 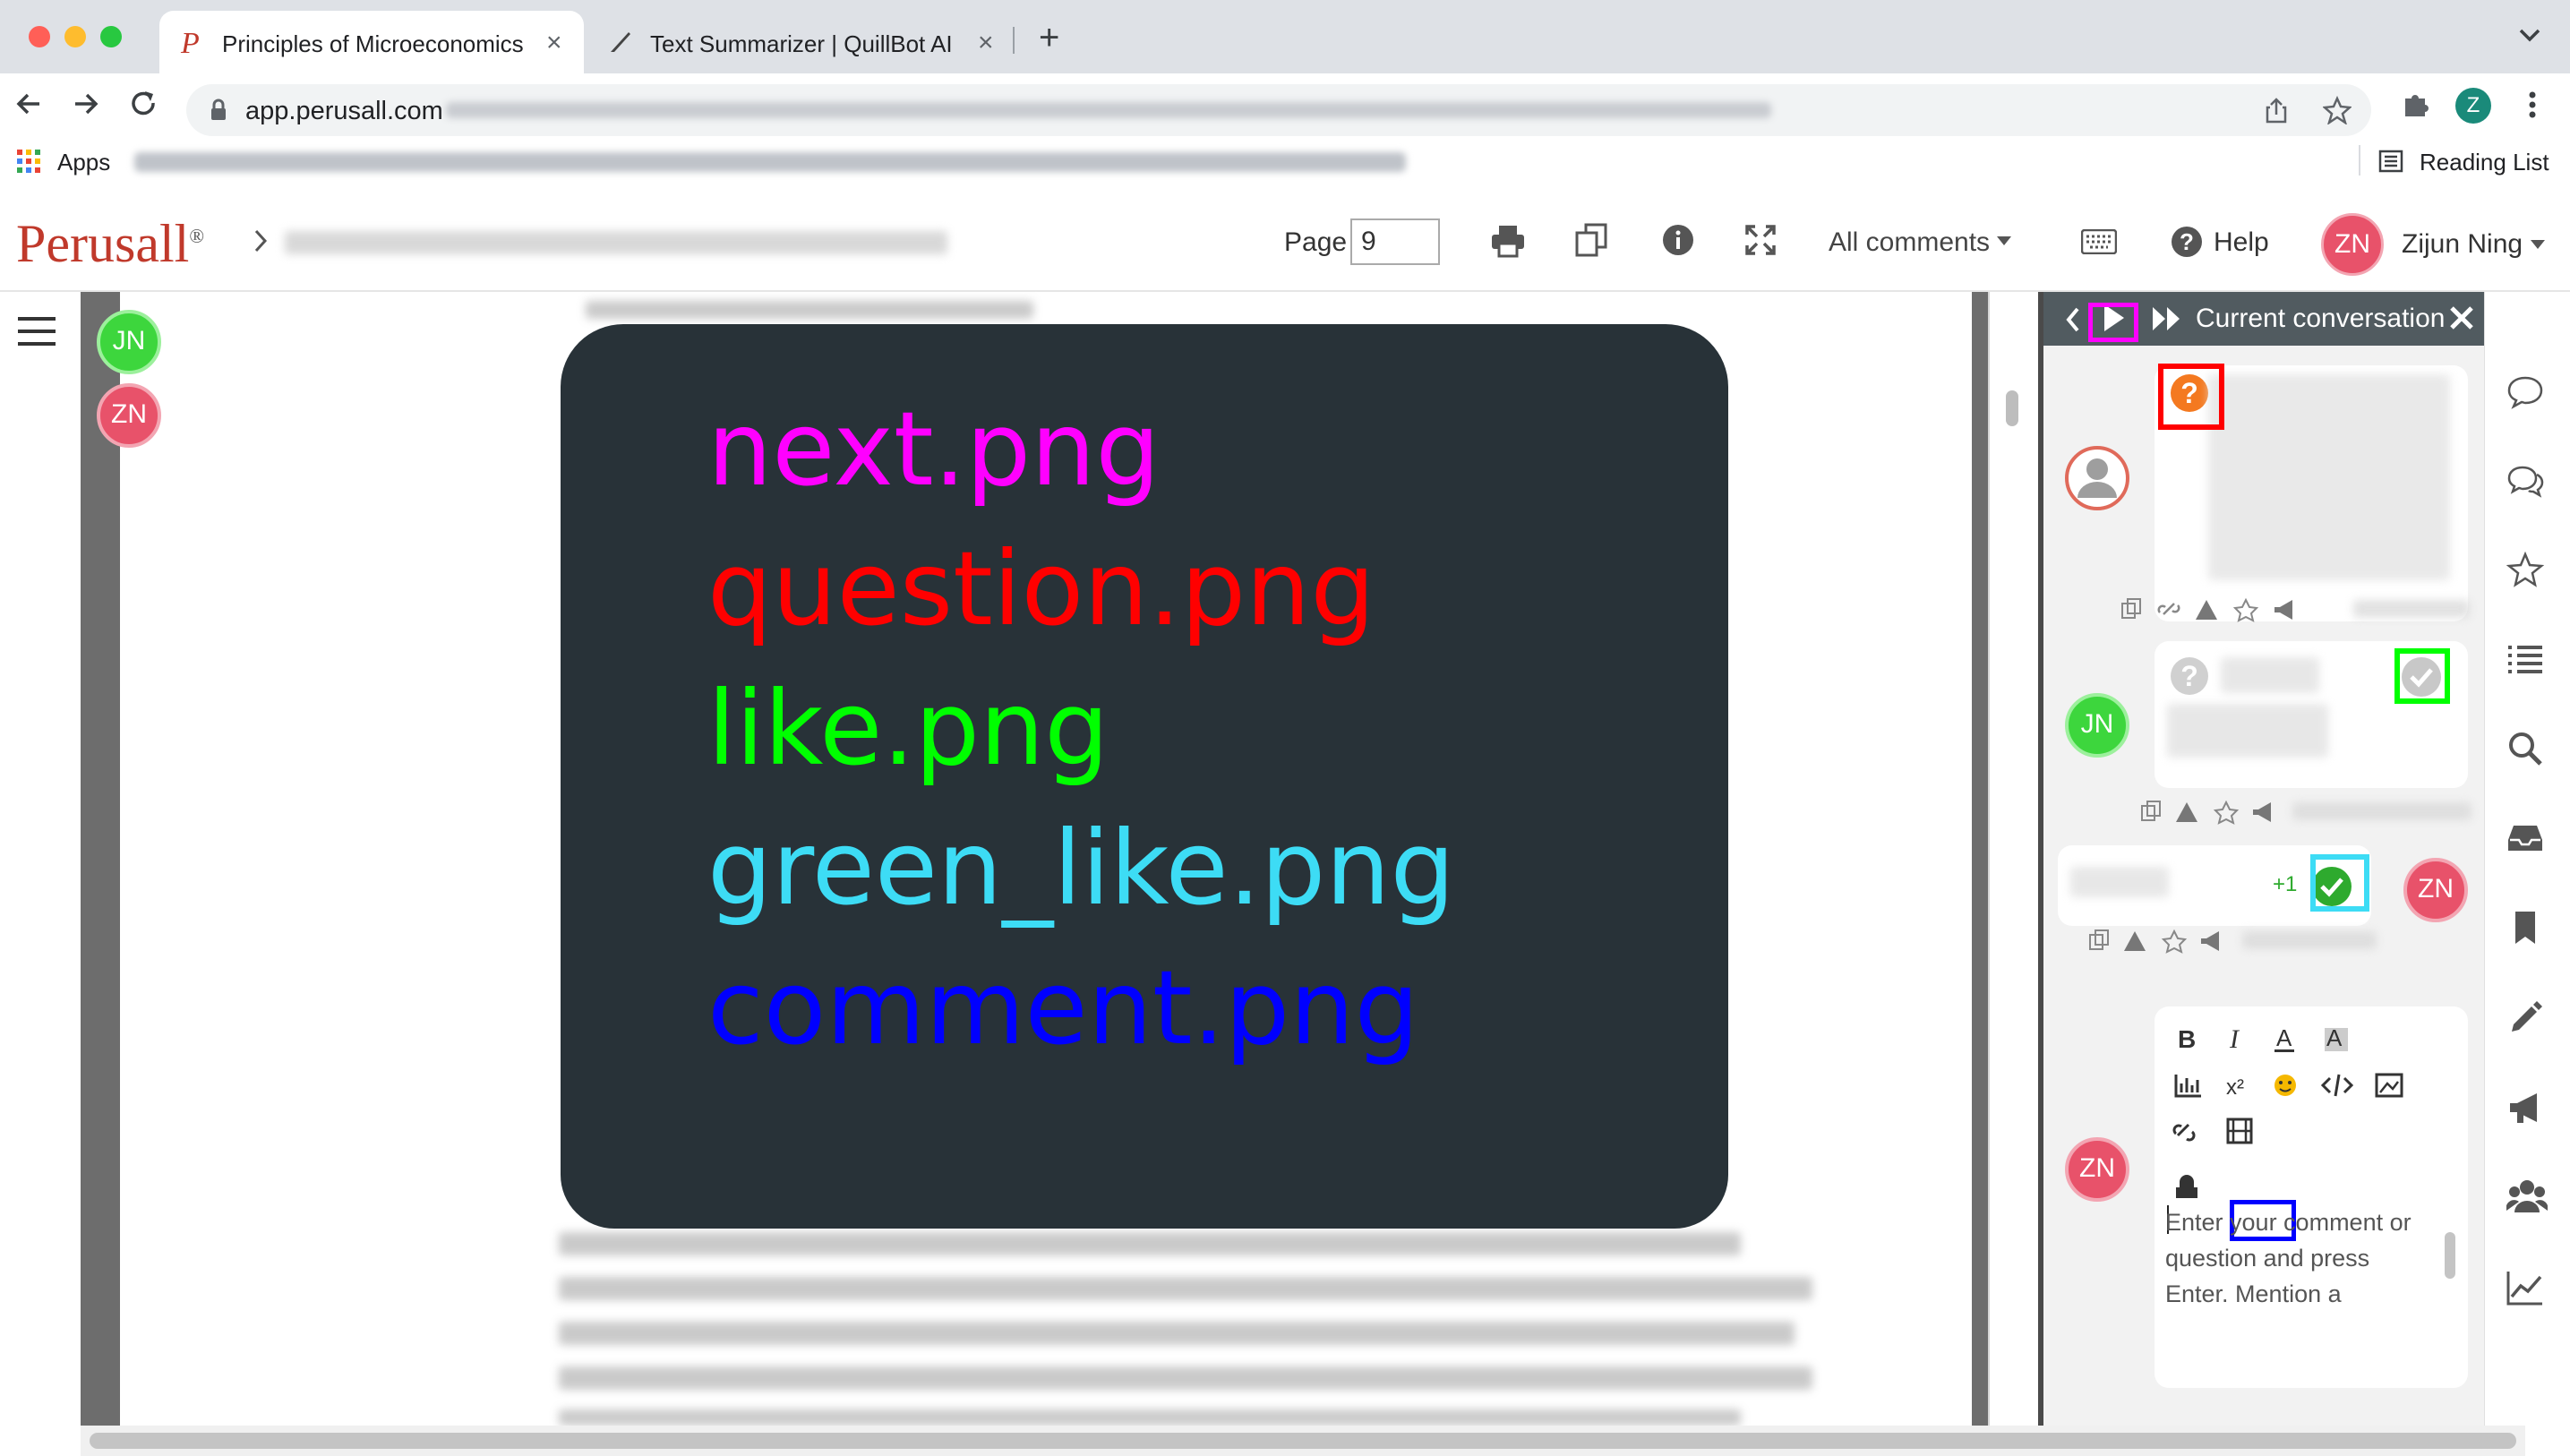 What do you see at coordinates (2191, 397) in the screenshot?
I see `question-highlight-box` at bounding box center [2191, 397].